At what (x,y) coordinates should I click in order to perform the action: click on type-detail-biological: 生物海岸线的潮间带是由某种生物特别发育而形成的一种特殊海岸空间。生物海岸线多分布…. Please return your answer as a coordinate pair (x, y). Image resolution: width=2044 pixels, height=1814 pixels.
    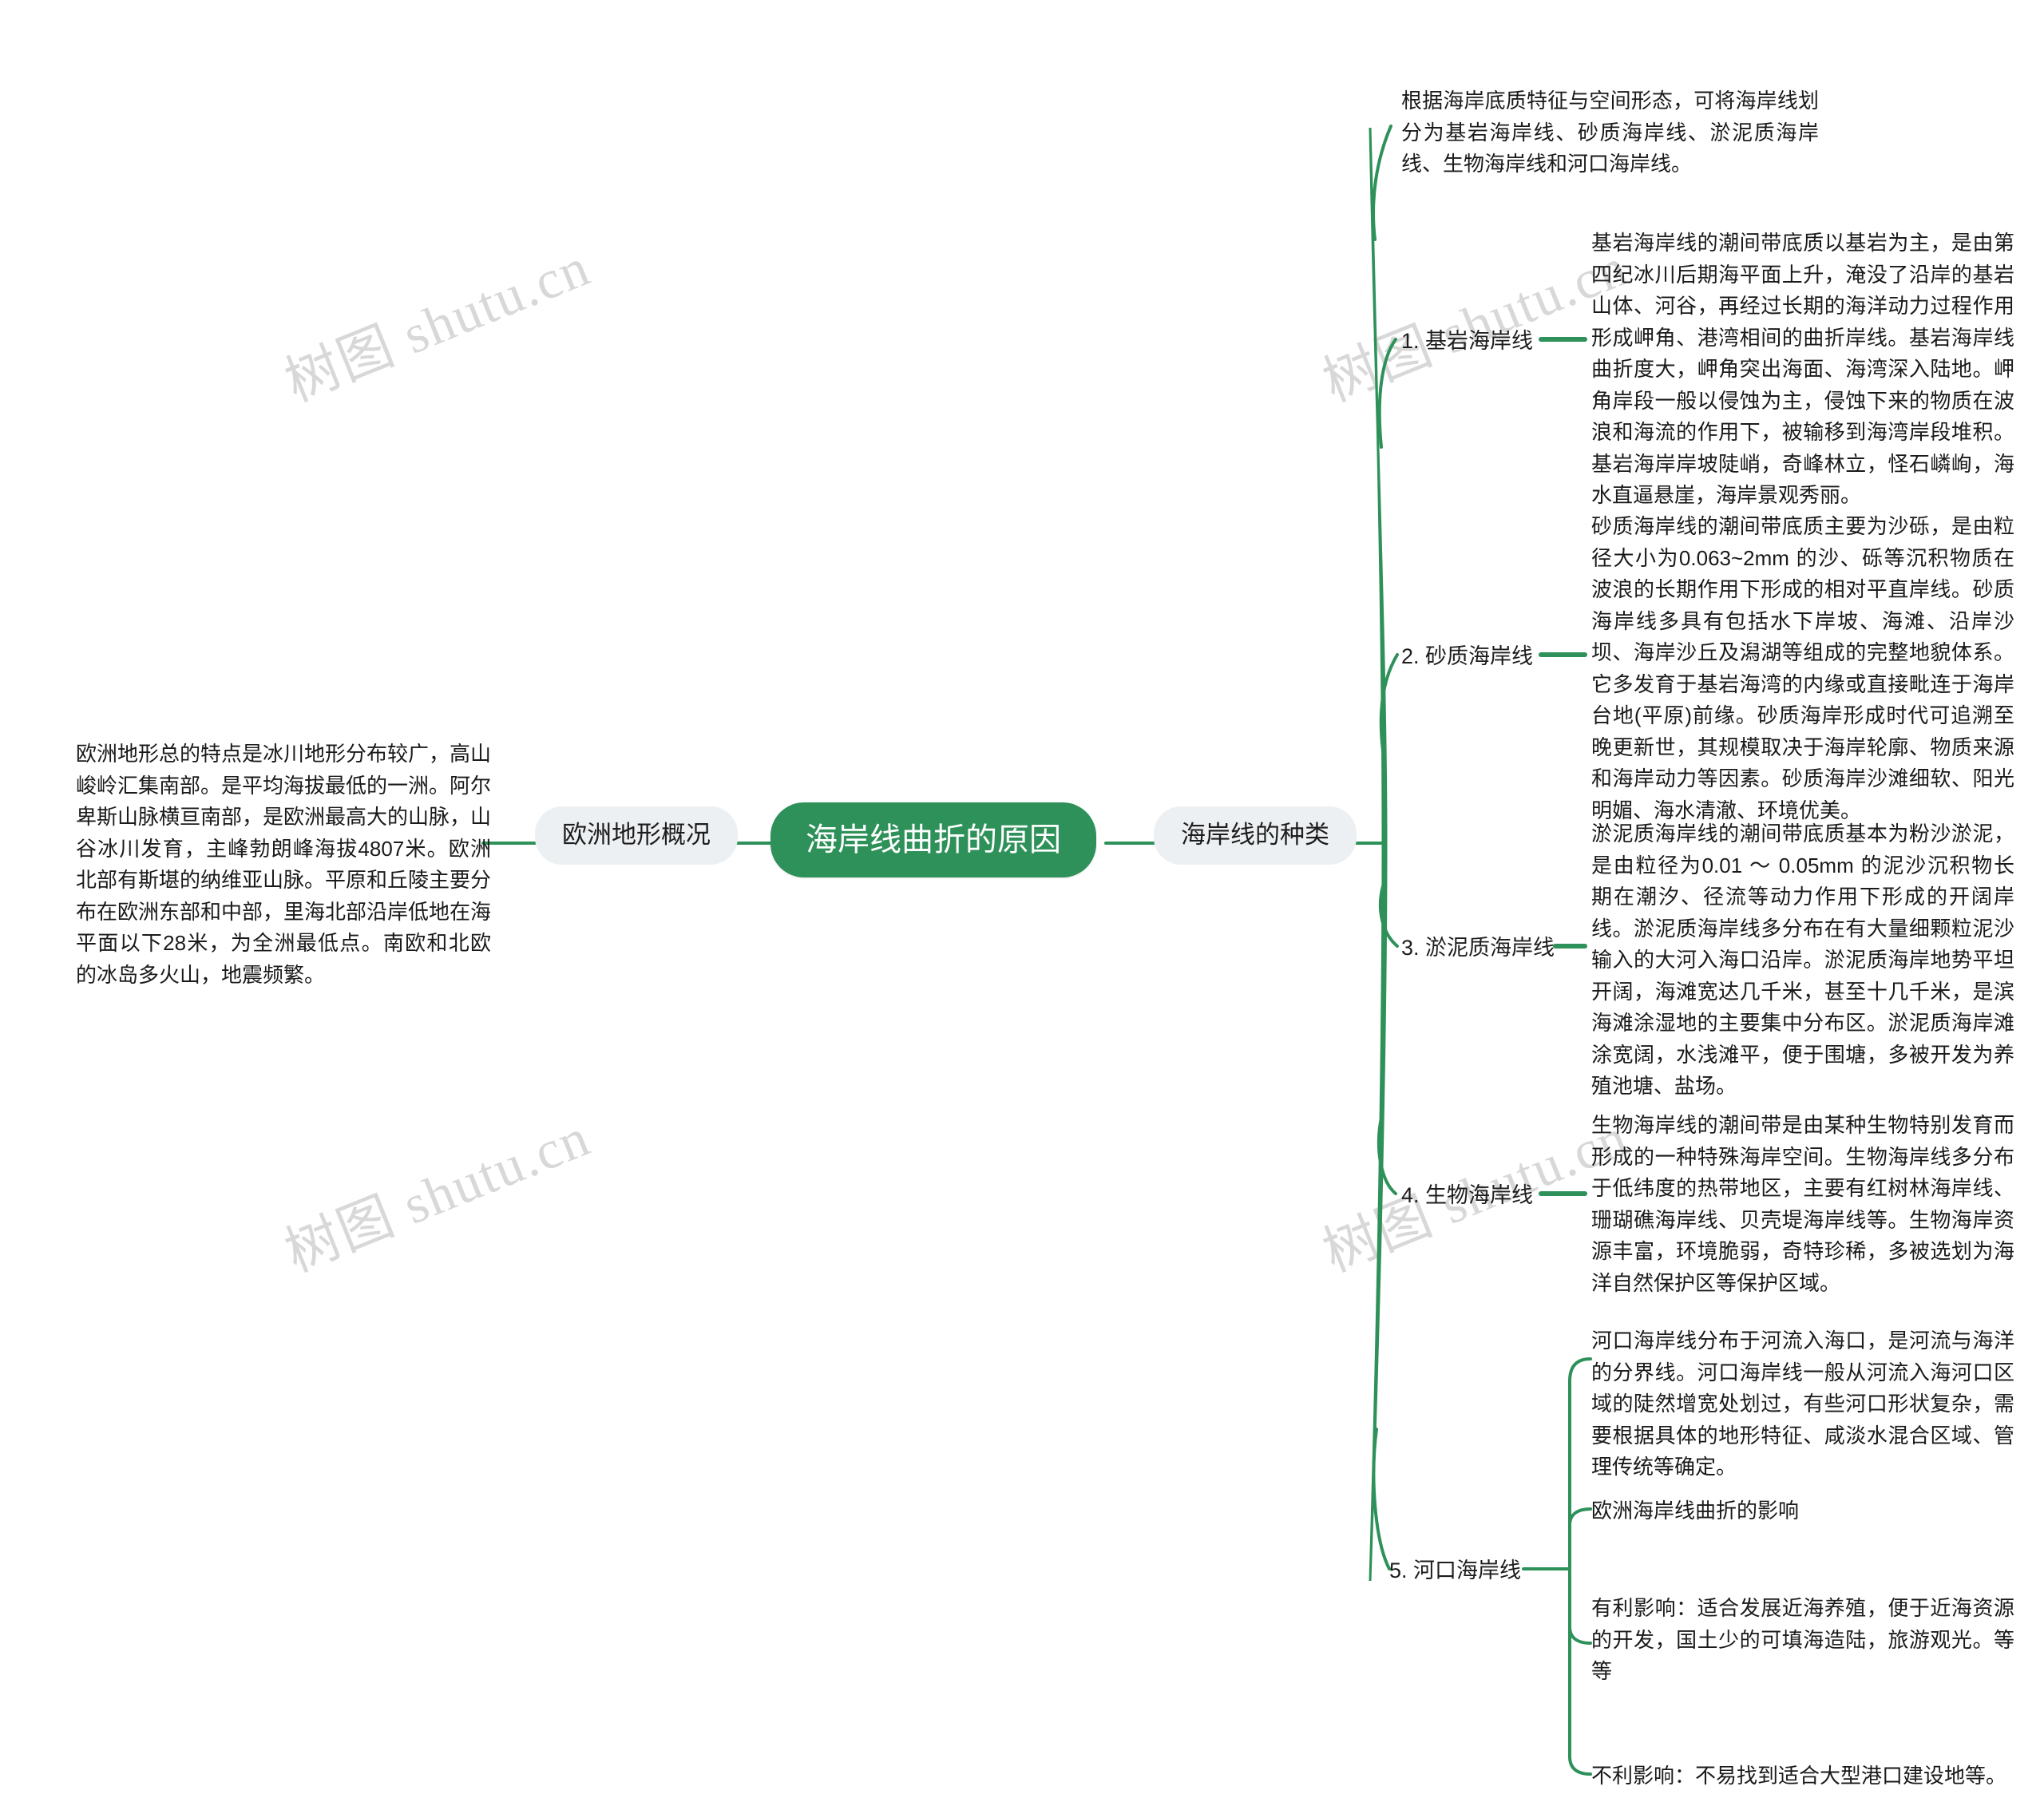
    Looking at the image, I should click on (1802, 1204).